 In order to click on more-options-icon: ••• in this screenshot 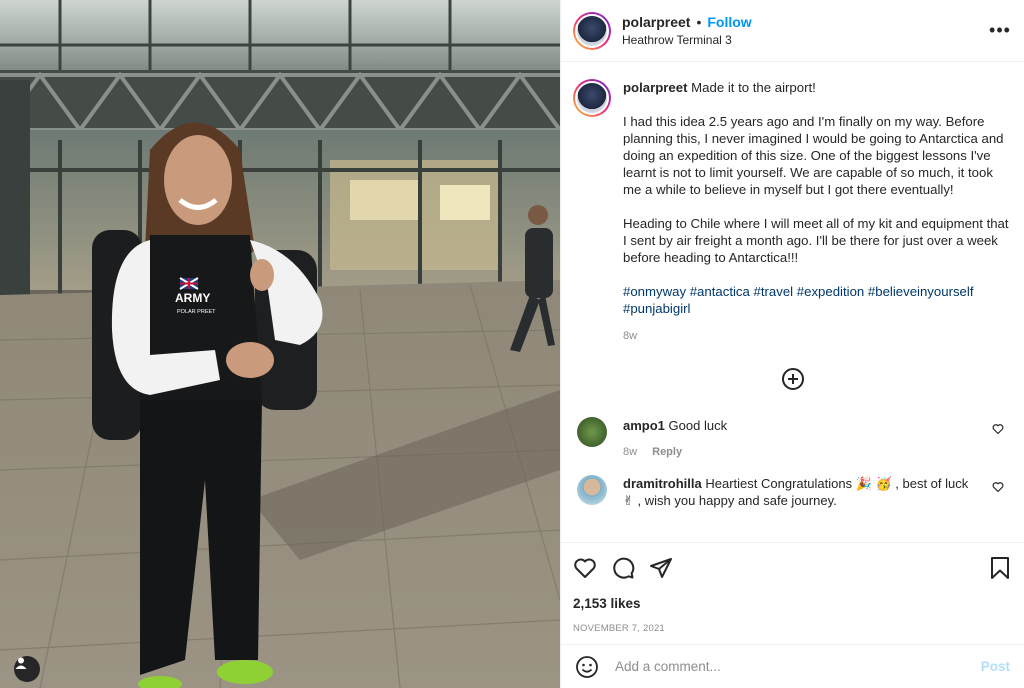, I will do `click(1000, 30)`.